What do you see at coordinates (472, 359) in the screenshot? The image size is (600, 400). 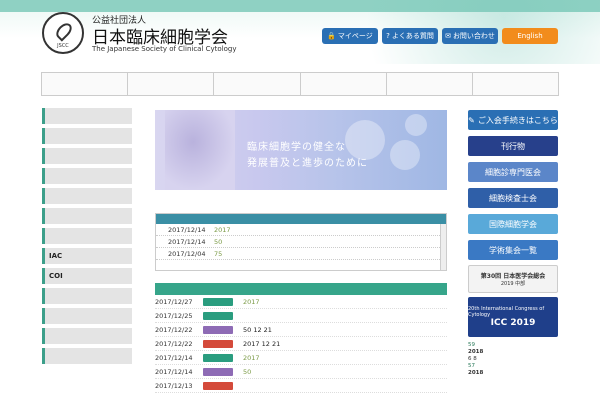 I see `note-line: 6 8` at bounding box center [472, 359].